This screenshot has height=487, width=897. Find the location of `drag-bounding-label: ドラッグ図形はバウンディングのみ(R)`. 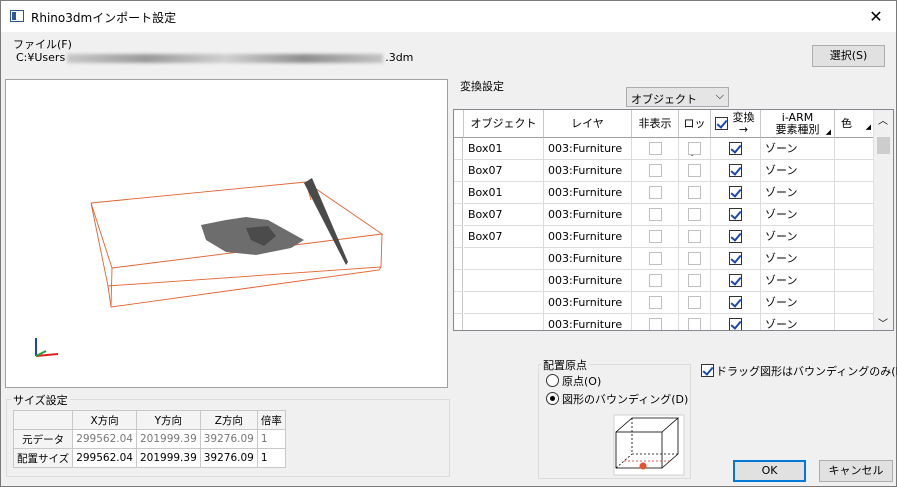

drag-bounding-label: ドラッグ図形はバウンディングのみ(R) is located at coordinates (806, 371).